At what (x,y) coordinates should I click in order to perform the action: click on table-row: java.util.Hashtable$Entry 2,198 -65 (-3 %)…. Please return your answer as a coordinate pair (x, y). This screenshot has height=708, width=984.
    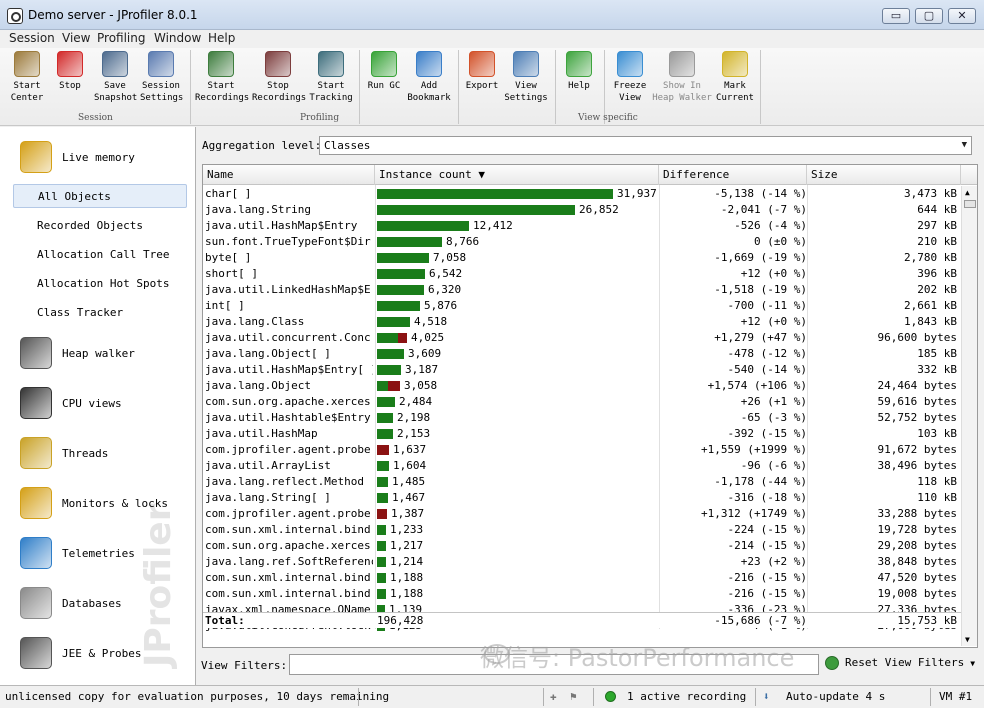
    Looking at the image, I should click on (582, 418).